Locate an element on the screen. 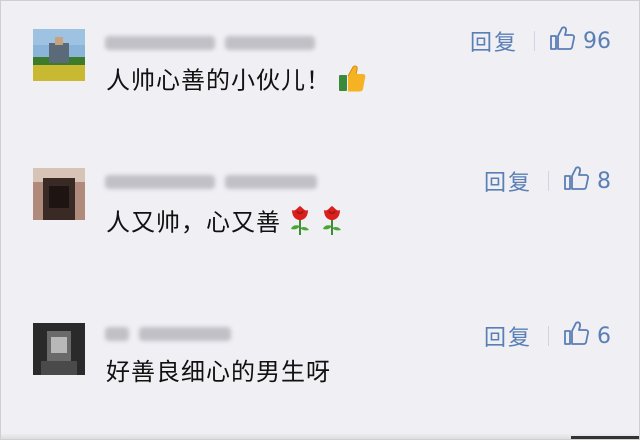  comment-text: 好善良细心的男生呀 is located at coordinates (218, 372).